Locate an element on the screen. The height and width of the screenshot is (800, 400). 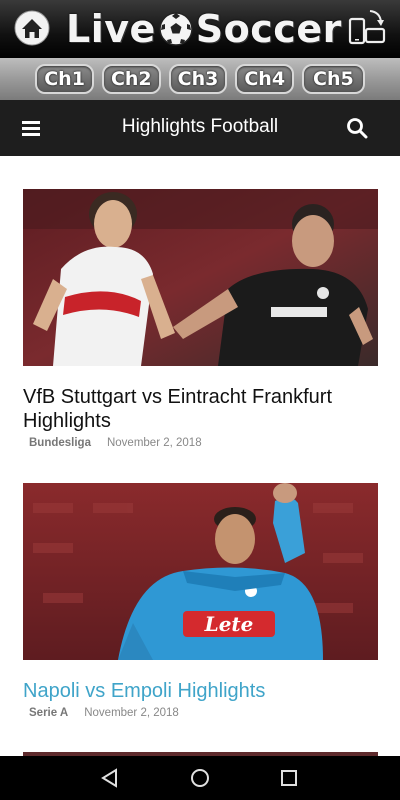
app-header: Live Soccer is located at coordinates (200, 29).